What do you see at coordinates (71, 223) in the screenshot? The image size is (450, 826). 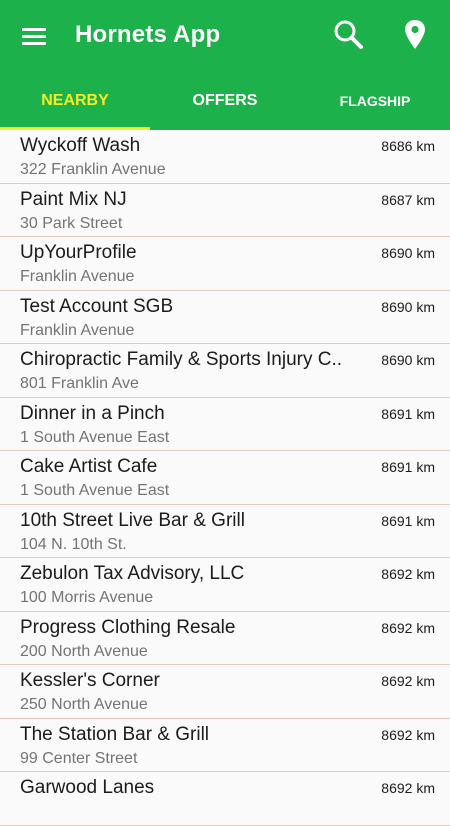 I see `place-address: 30 Park Street` at bounding box center [71, 223].